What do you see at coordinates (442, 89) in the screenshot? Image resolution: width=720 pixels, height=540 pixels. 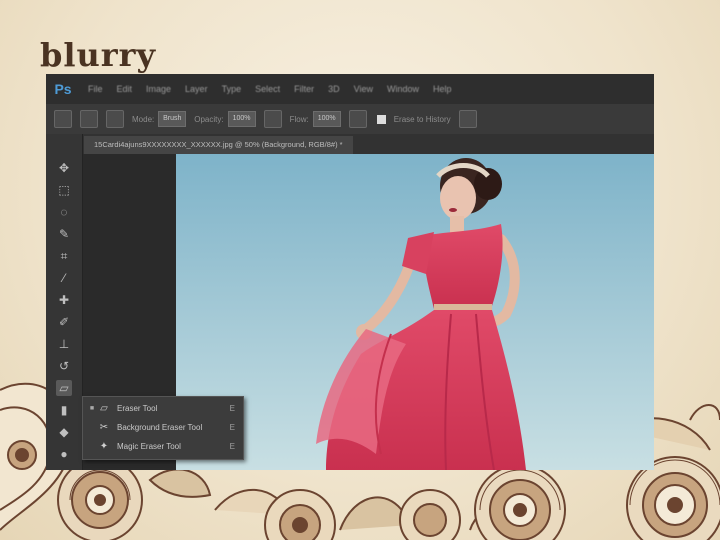 I see `menu-help: Help` at bounding box center [442, 89].